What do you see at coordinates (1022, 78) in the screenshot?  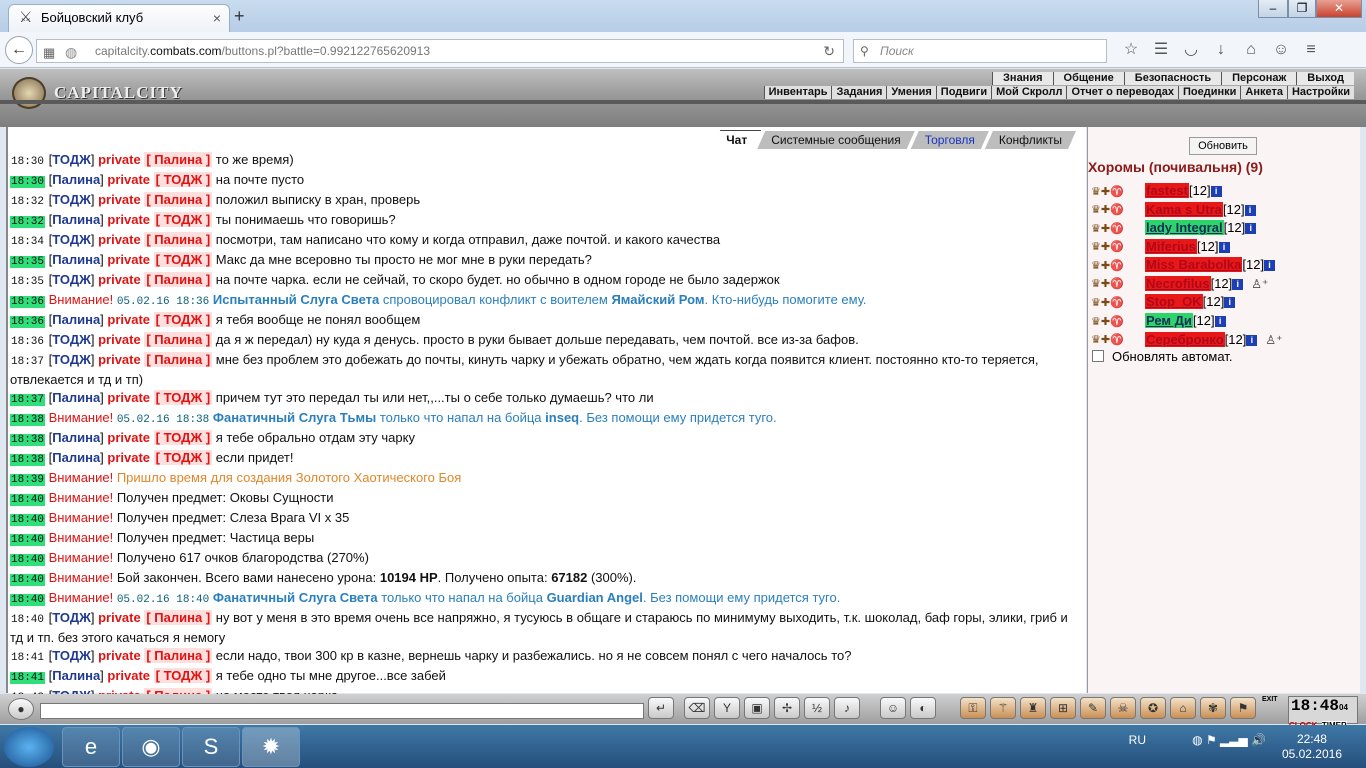 I see `menu-knowledge: Знания` at bounding box center [1022, 78].